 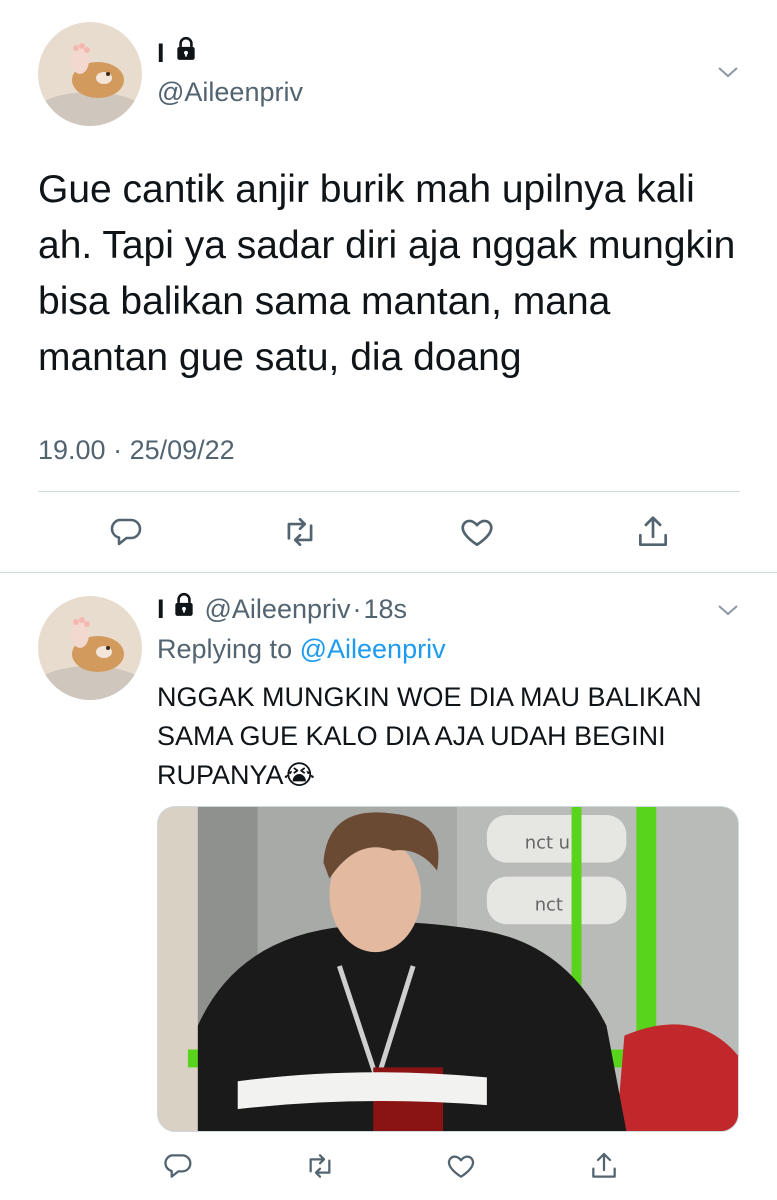 I want to click on sign-text-2: nct, so click(x=549, y=904).